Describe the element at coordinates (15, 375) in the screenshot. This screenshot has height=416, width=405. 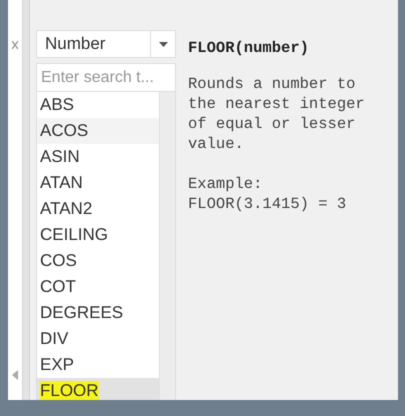
I see `scroll-left-icon` at that location.